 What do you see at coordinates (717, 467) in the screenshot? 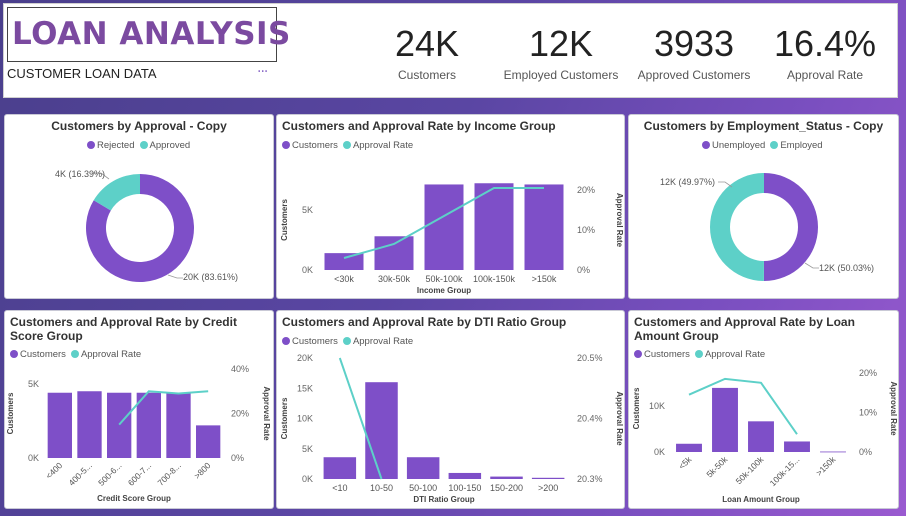
I see `x-tick-label: 5k-50k` at bounding box center [717, 467].